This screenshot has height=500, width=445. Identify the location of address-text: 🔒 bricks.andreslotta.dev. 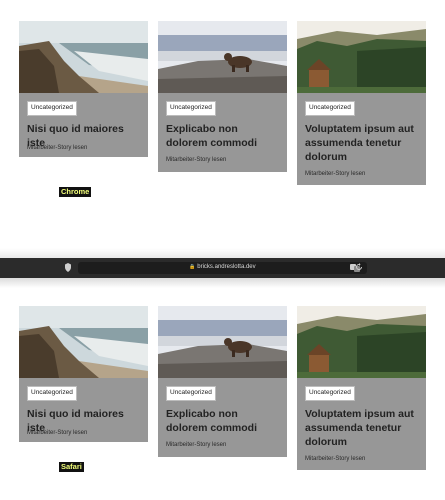
(222, 267).